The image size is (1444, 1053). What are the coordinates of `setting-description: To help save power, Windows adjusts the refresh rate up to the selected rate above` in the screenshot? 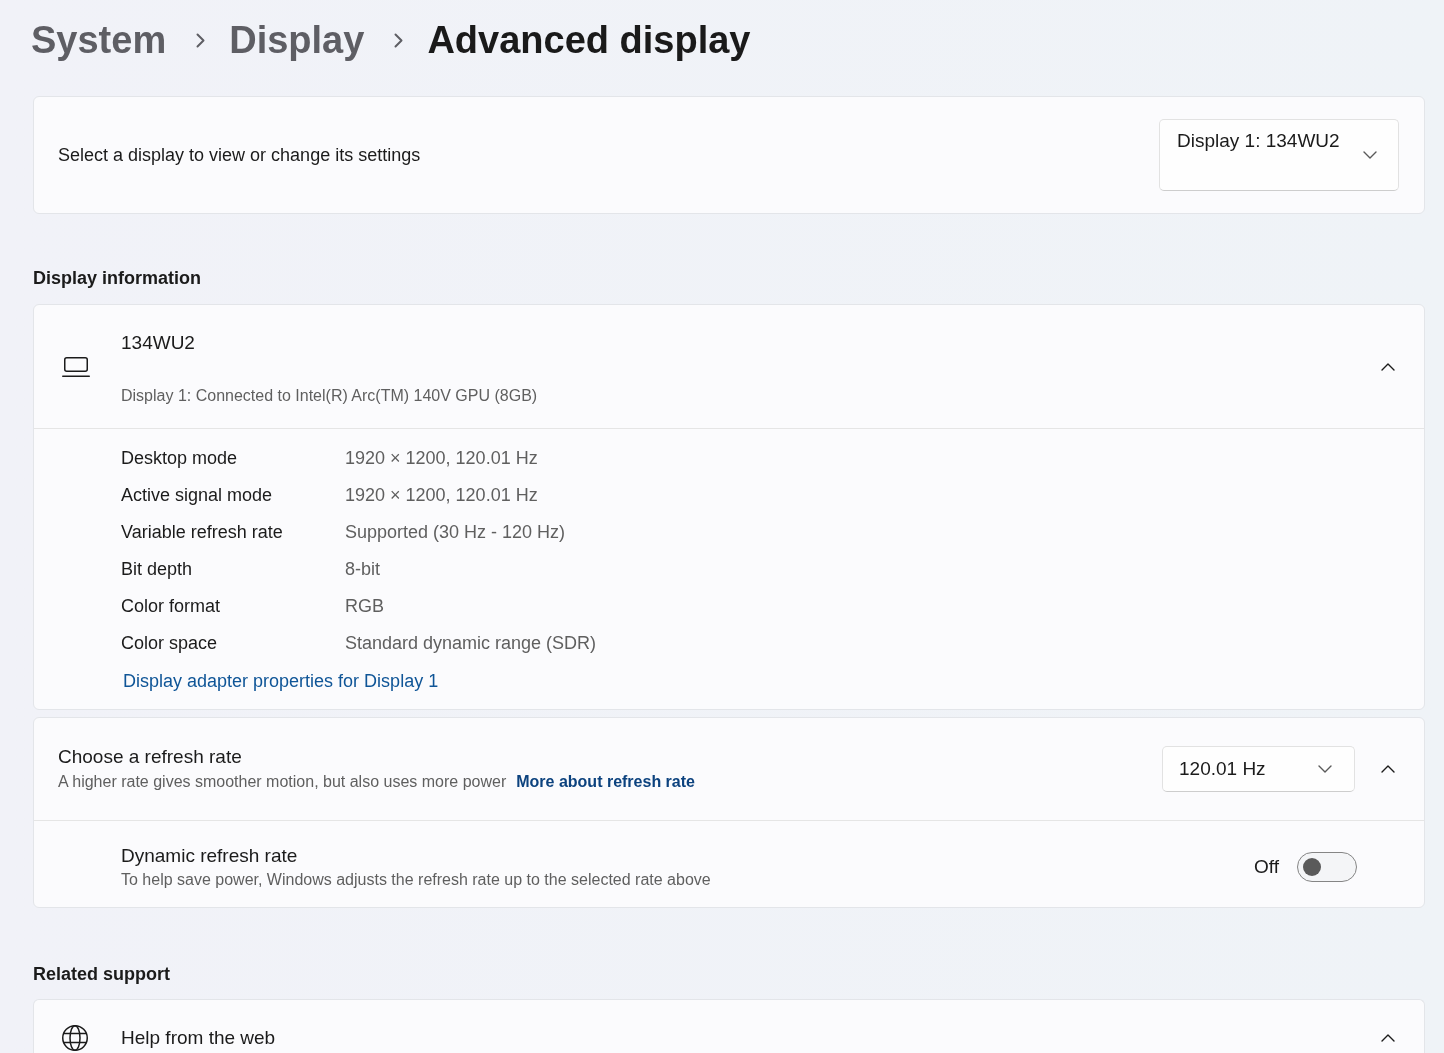 It's located at (416, 879).